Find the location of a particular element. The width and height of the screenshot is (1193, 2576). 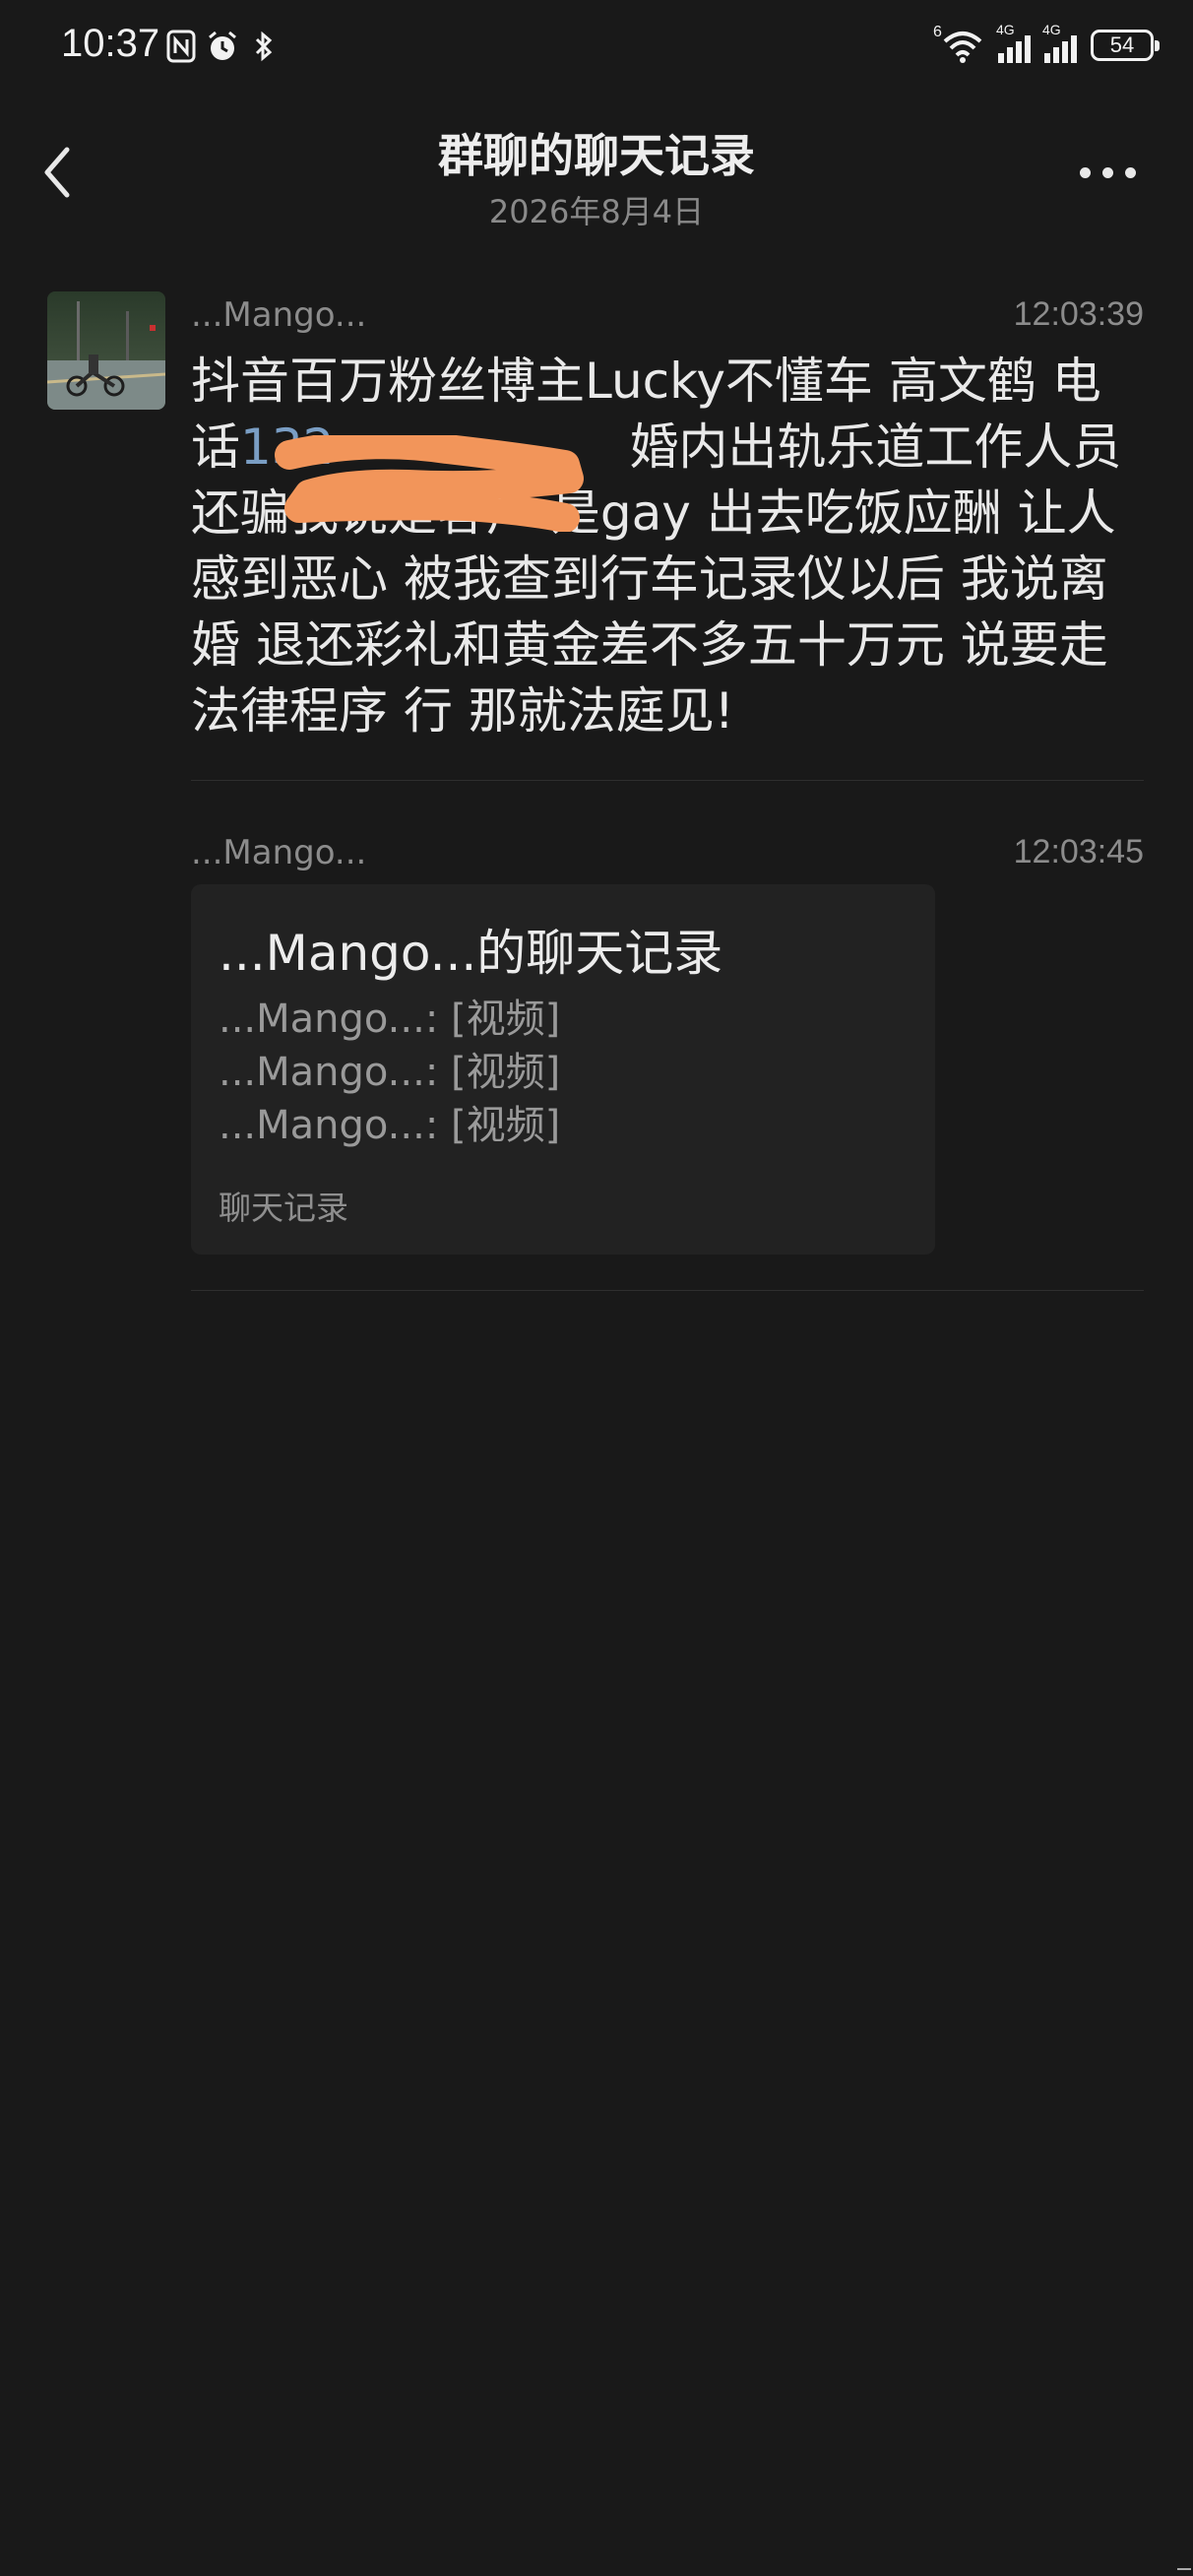

wifi-icon: 6 is located at coordinates (958, 43).